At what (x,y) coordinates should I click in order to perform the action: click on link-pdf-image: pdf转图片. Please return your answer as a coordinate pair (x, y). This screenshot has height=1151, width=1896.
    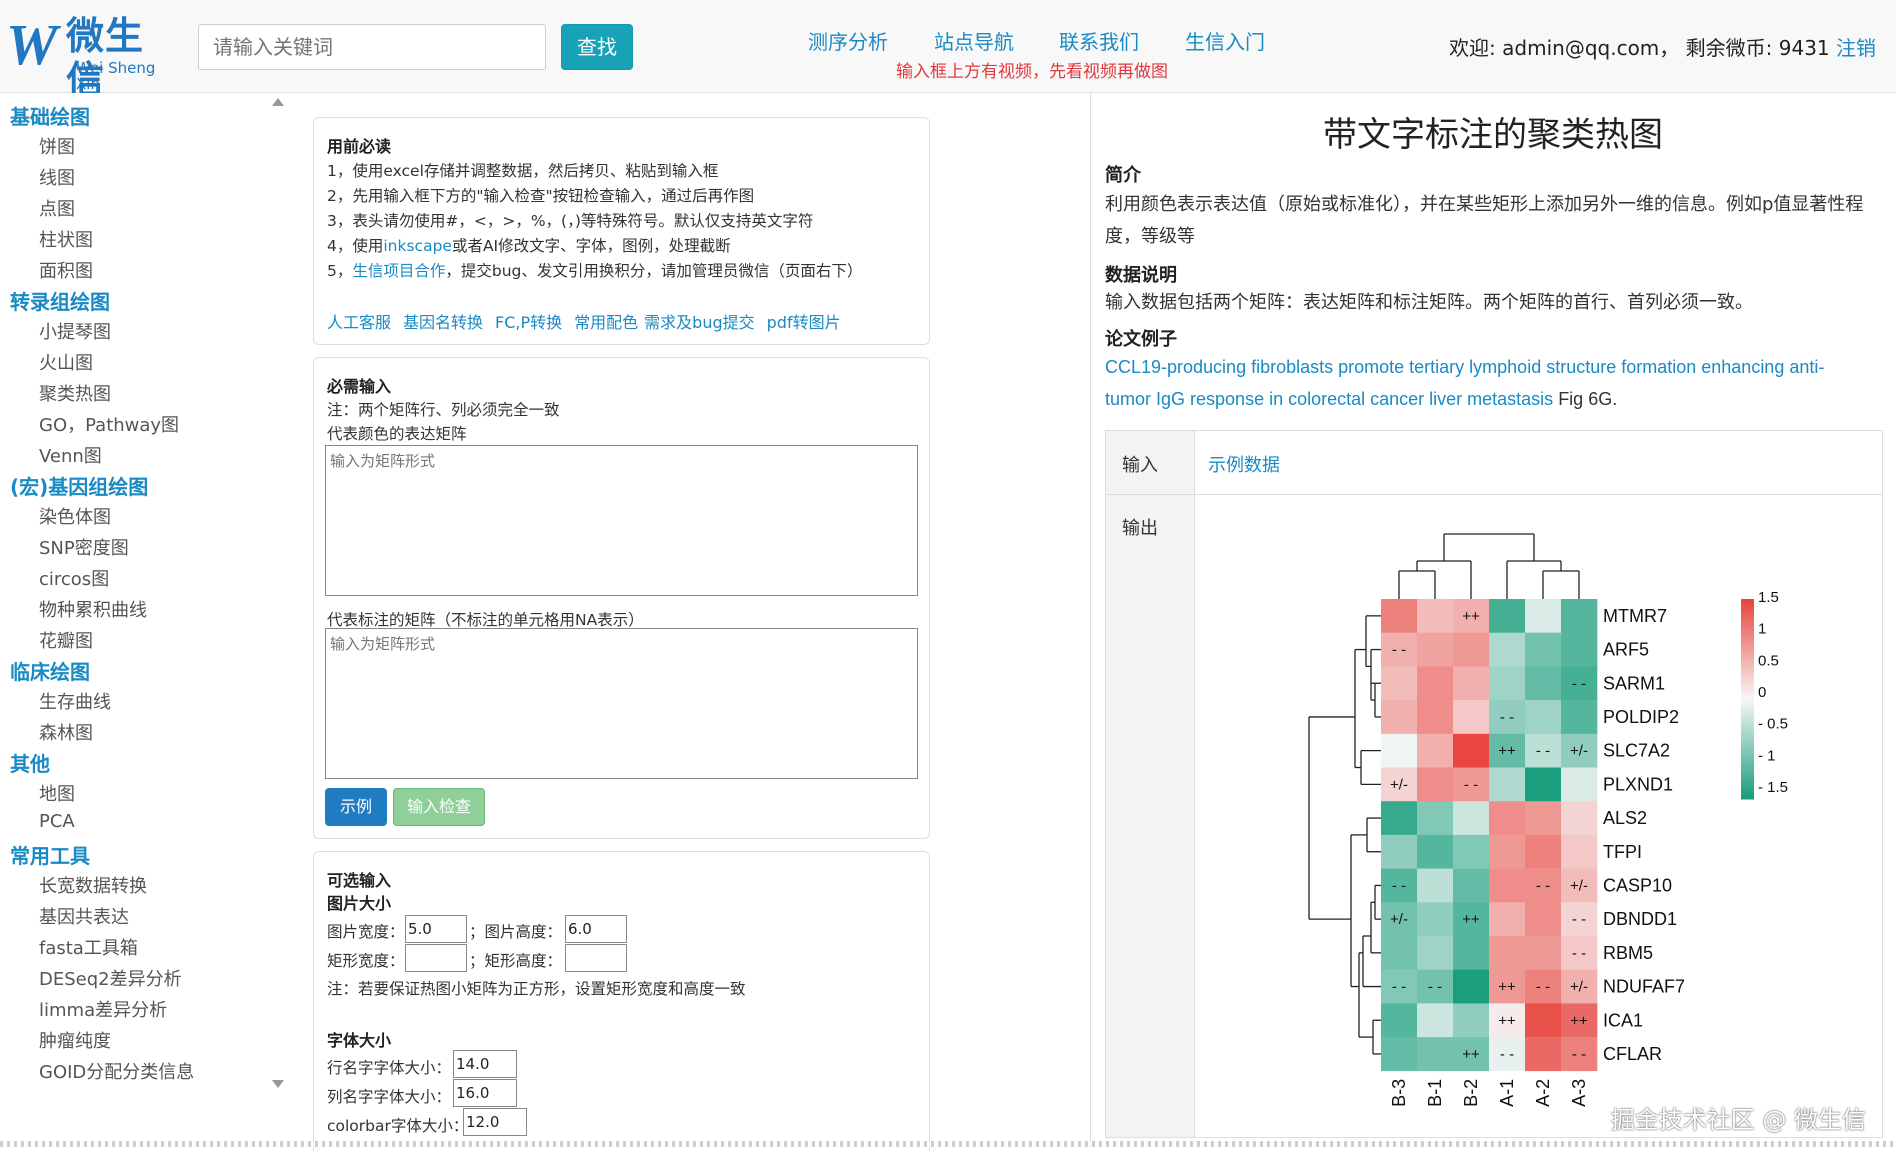
    Looking at the image, I should click on (804, 322).